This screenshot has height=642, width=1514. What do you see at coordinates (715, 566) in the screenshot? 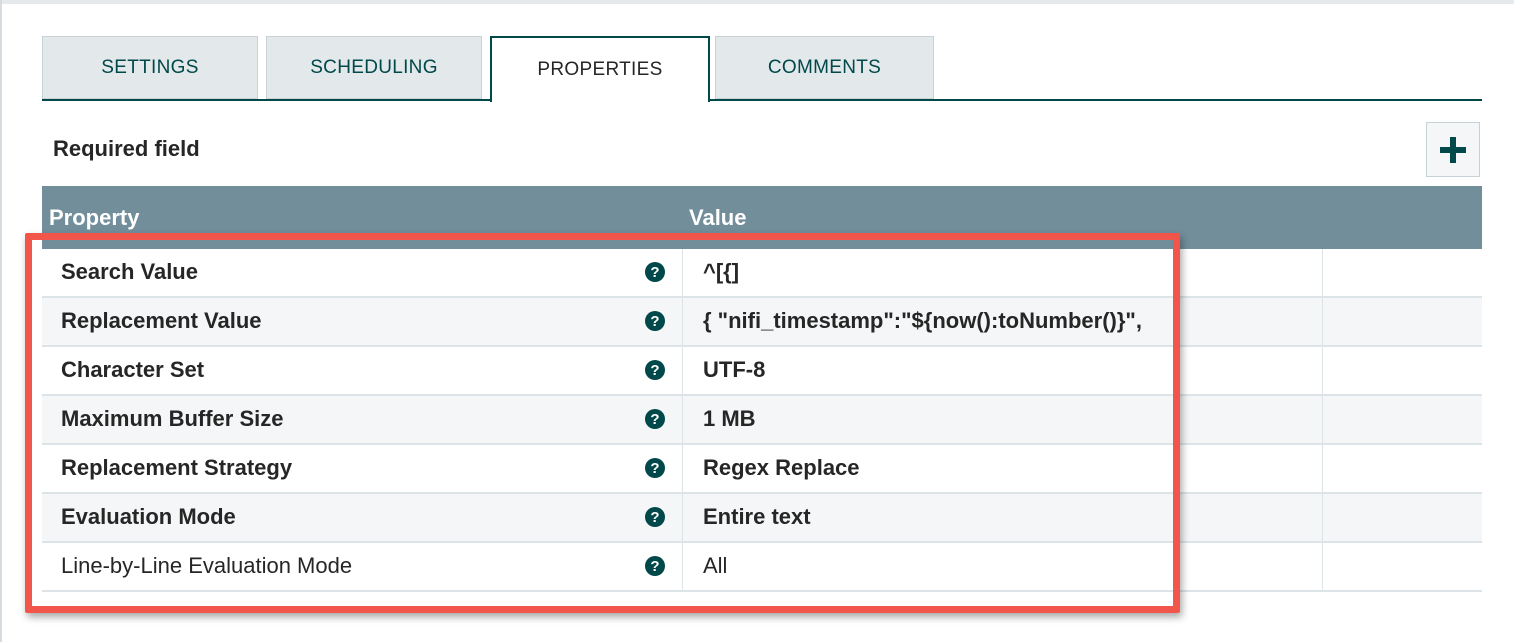
I see `property-value: All` at bounding box center [715, 566].